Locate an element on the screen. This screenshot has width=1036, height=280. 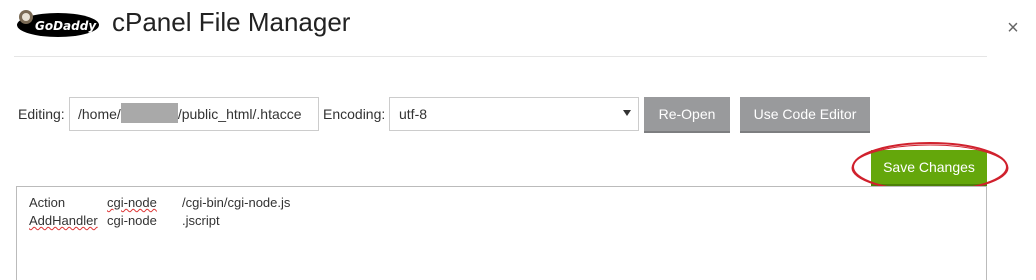
editing-label: Editing: is located at coordinates (41, 114).